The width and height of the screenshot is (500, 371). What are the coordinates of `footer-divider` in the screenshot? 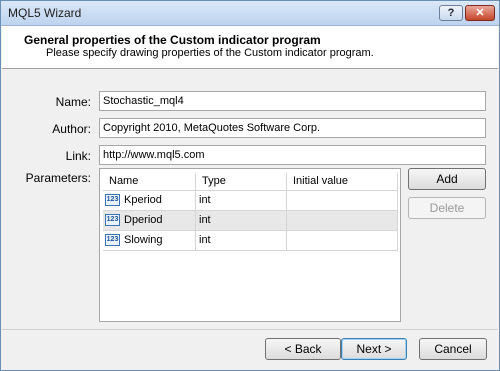 It's located at (250, 329).